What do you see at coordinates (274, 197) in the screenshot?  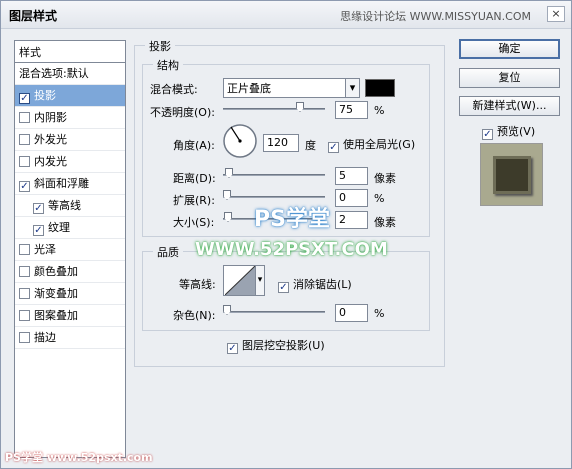 I see `spread-slider-track` at bounding box center [274, 197].